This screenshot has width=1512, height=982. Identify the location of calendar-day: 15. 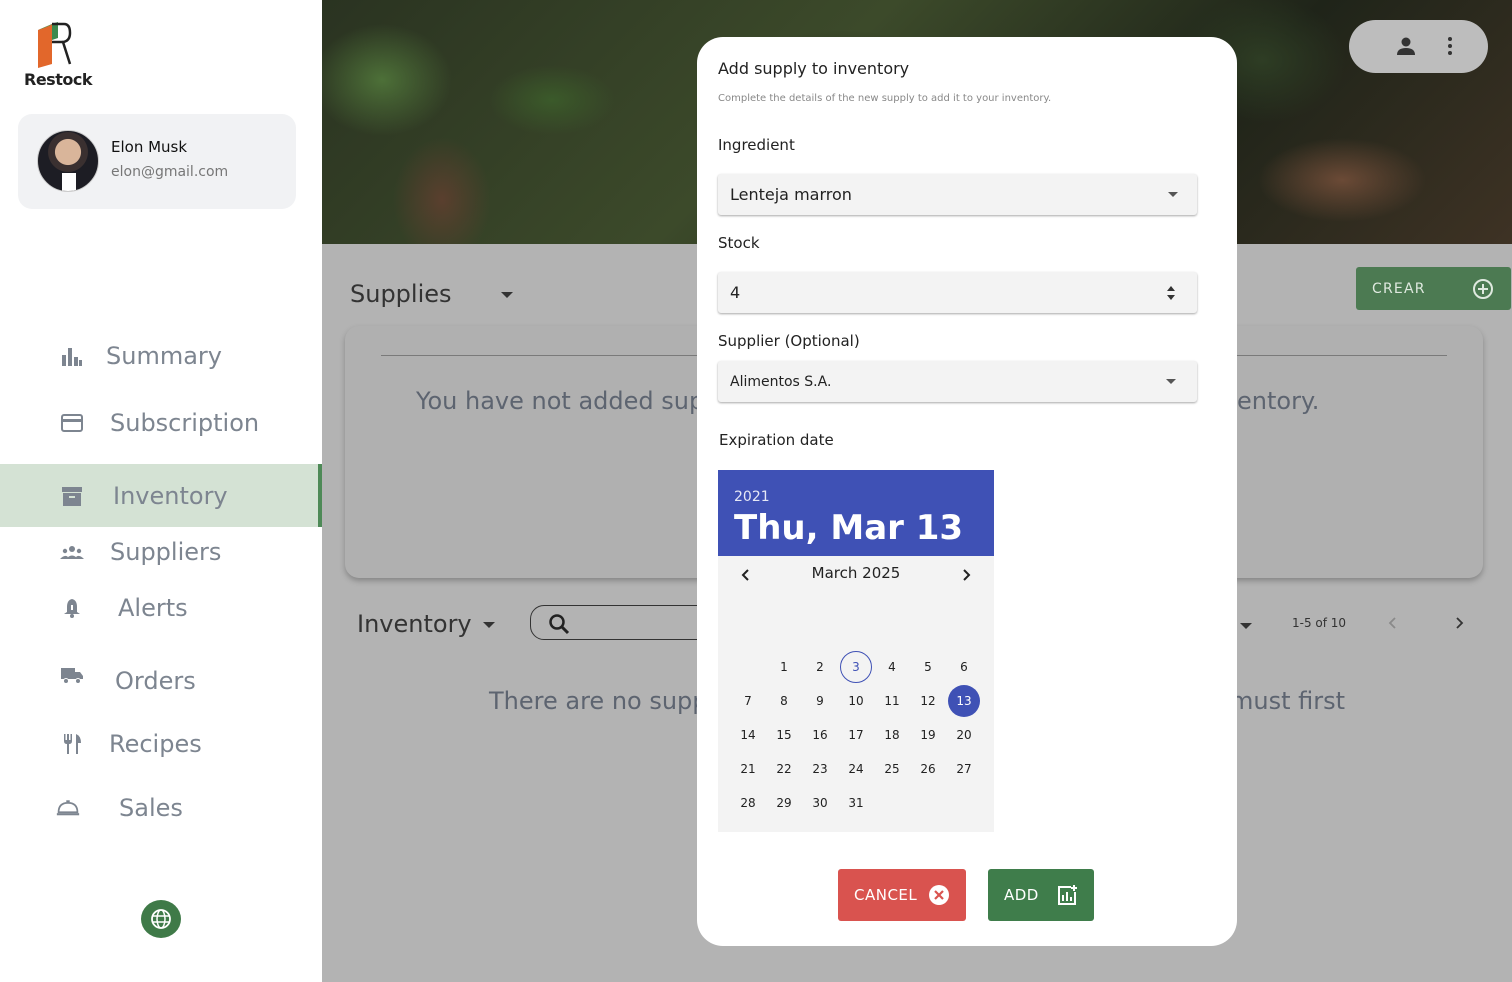
(784, 735).